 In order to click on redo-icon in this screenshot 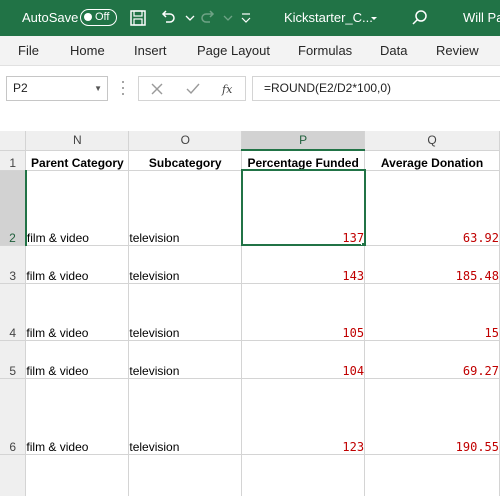, I will do `click(208, 18)`.